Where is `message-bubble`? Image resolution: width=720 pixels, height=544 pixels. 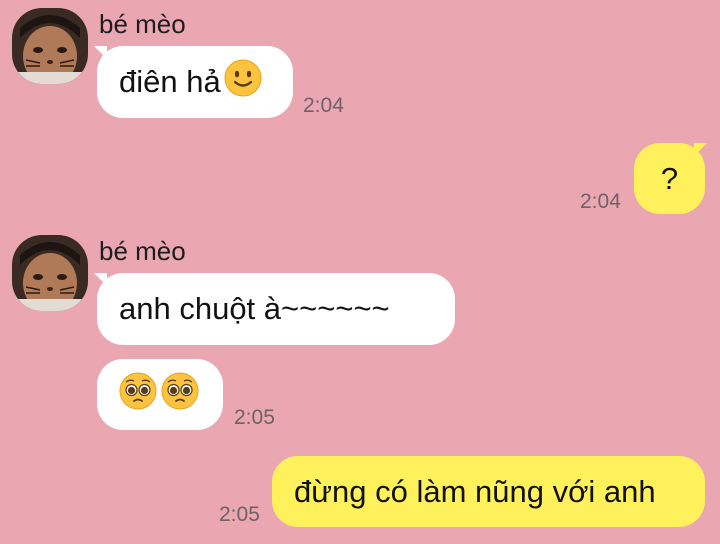
message-bubble is located at coordinates (160, 394).